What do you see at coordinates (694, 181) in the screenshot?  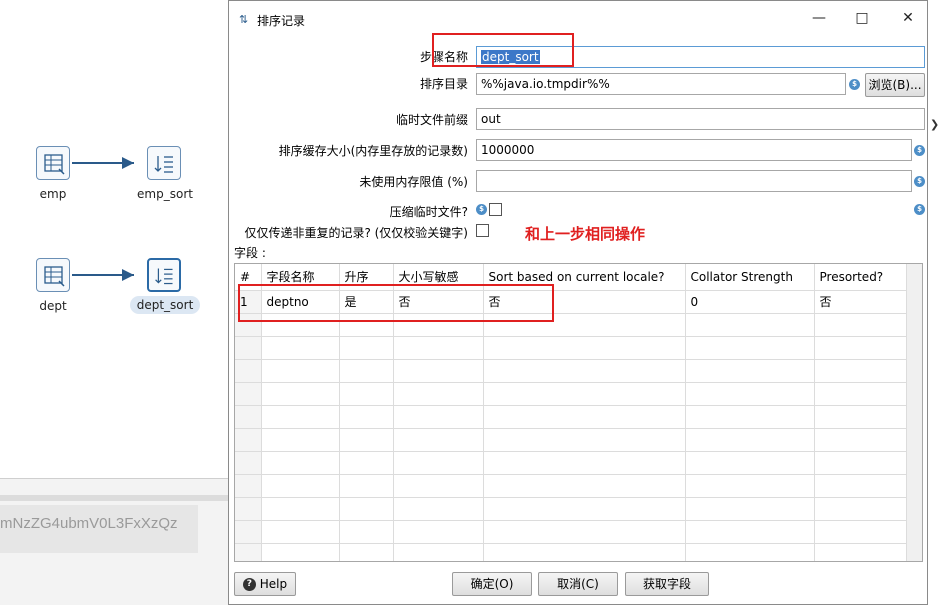 I see `free-memory-input` at bounding box center [694, 181].